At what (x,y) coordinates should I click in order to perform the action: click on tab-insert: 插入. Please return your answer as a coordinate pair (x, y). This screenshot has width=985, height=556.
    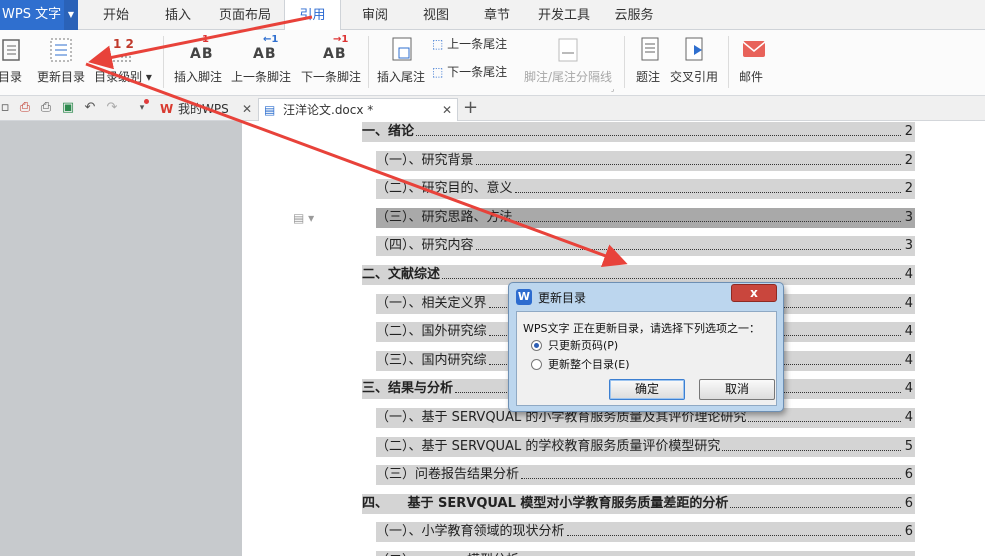
    Looking at the image, I should click on (178, 15).